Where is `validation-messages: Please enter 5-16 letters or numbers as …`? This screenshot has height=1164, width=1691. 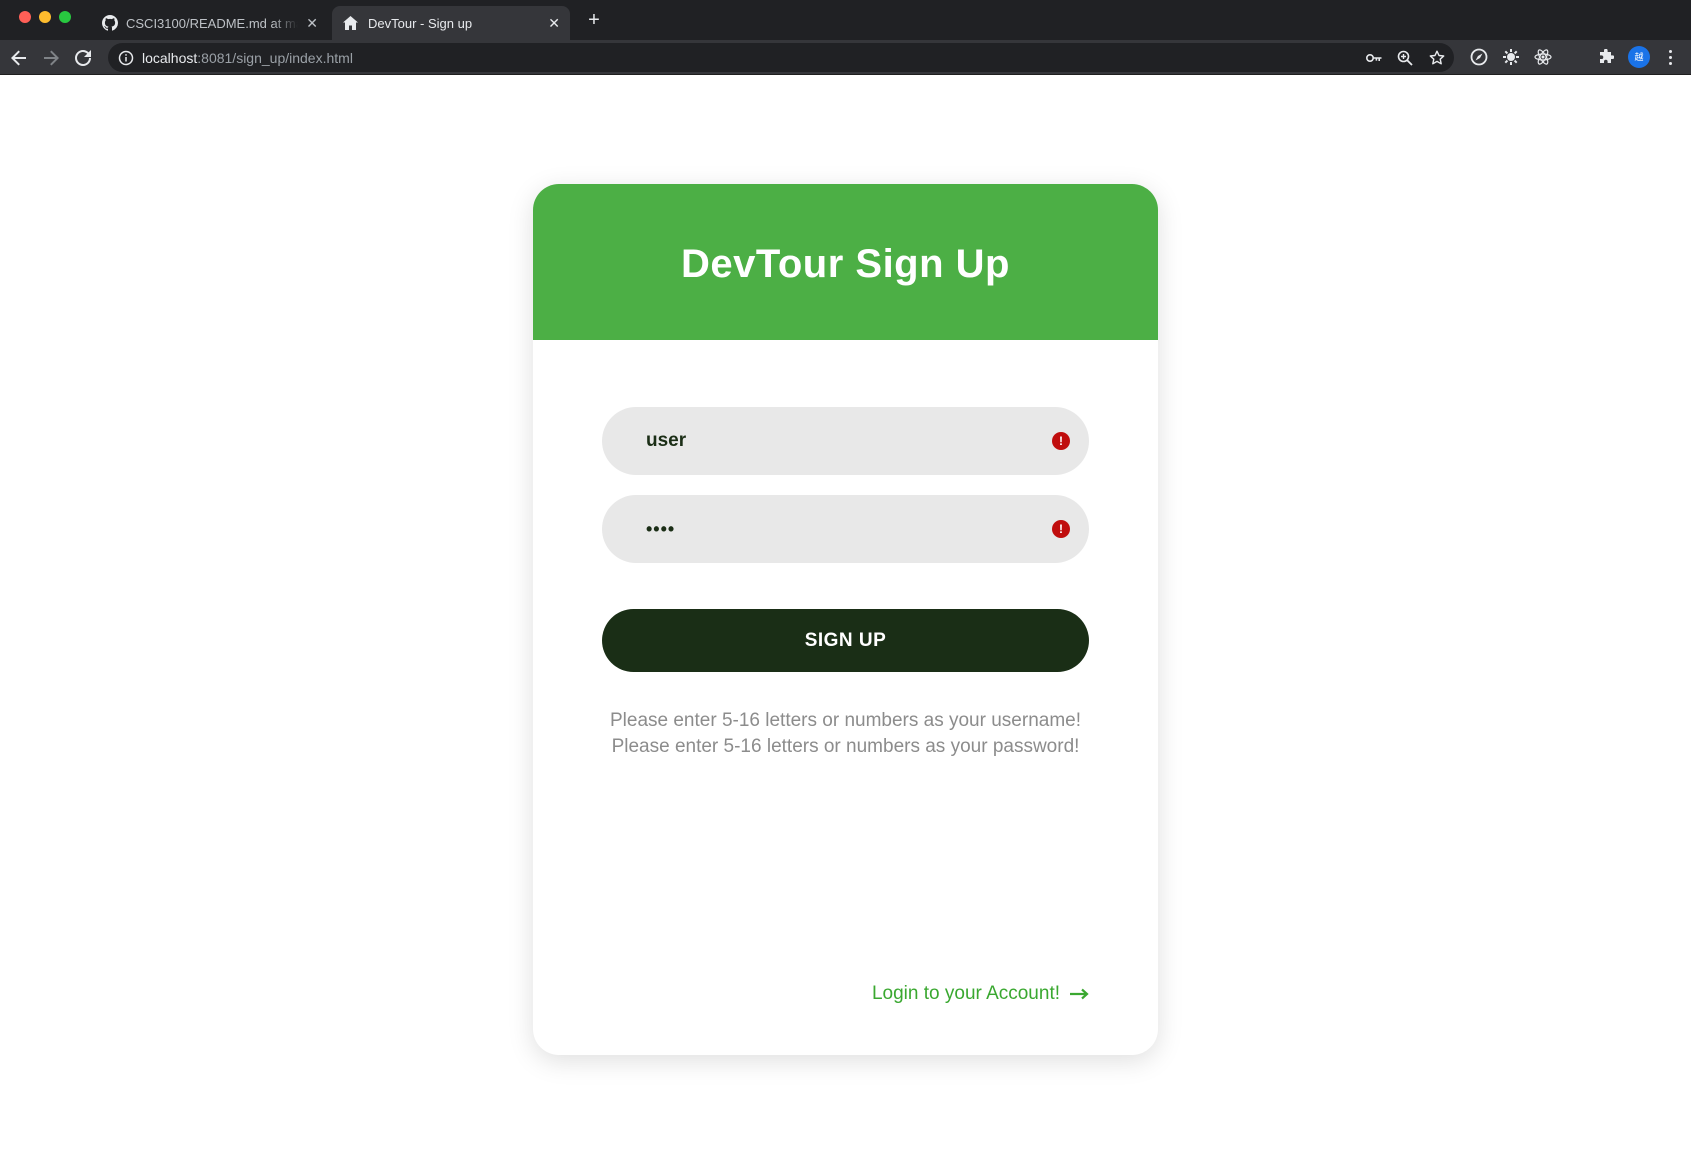 validation-messages: Please enter 5-16 letters or numbers as … is located at coordinates (845, 734).